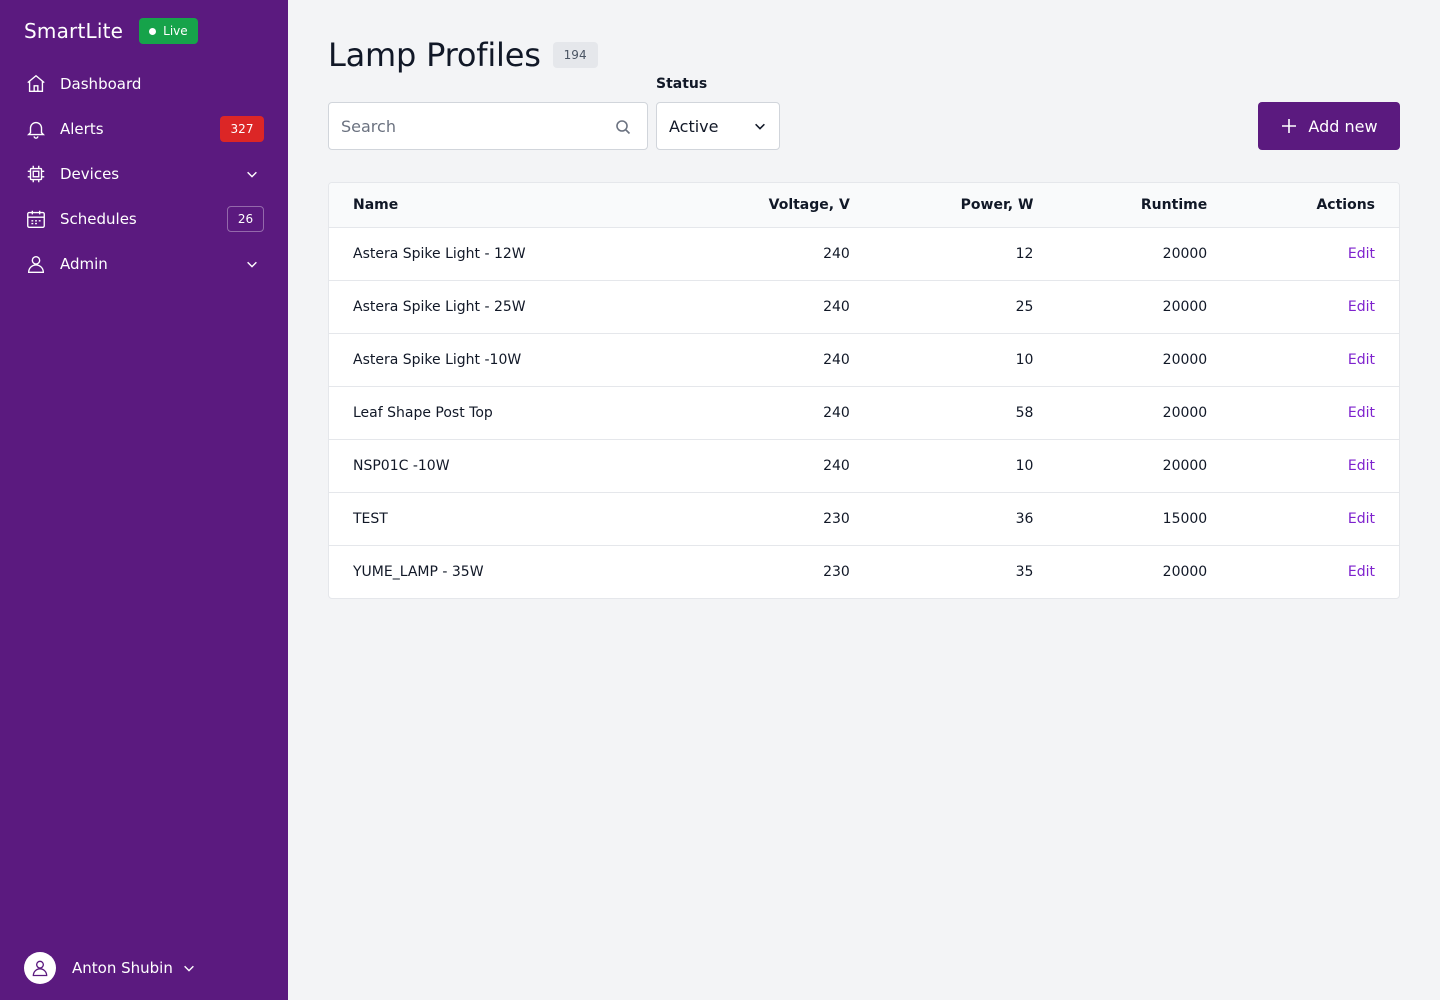  I want to click on calendar-icon, so click(36, 219).